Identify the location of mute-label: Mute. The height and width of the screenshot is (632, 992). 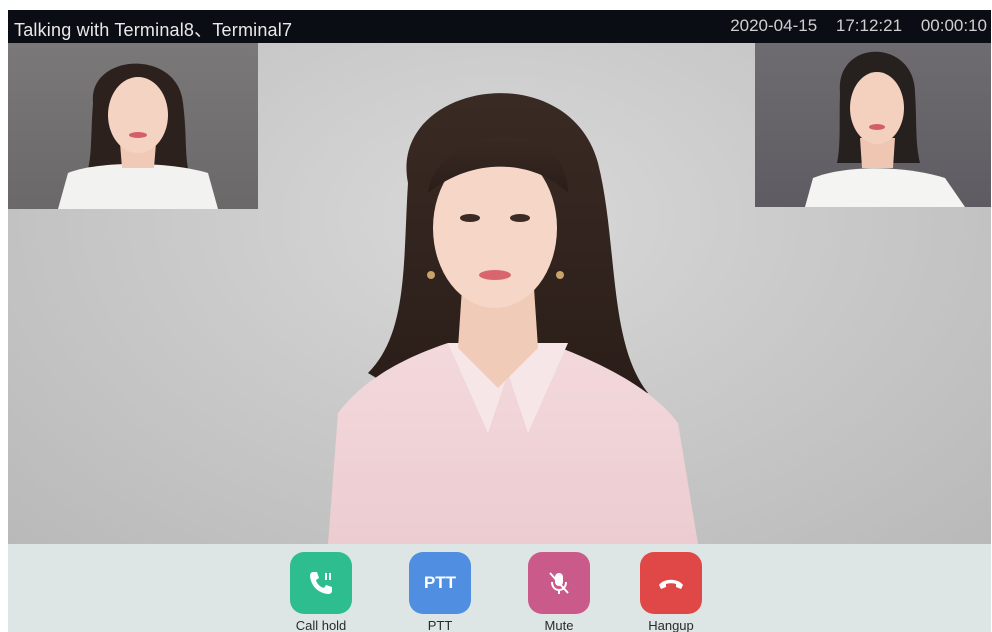
(559, 625).